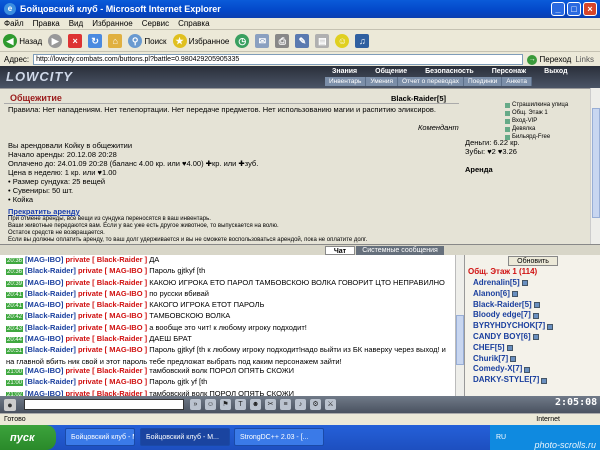  I want to click on user-list-item: CANDY BOY[6], so click(533, 337).